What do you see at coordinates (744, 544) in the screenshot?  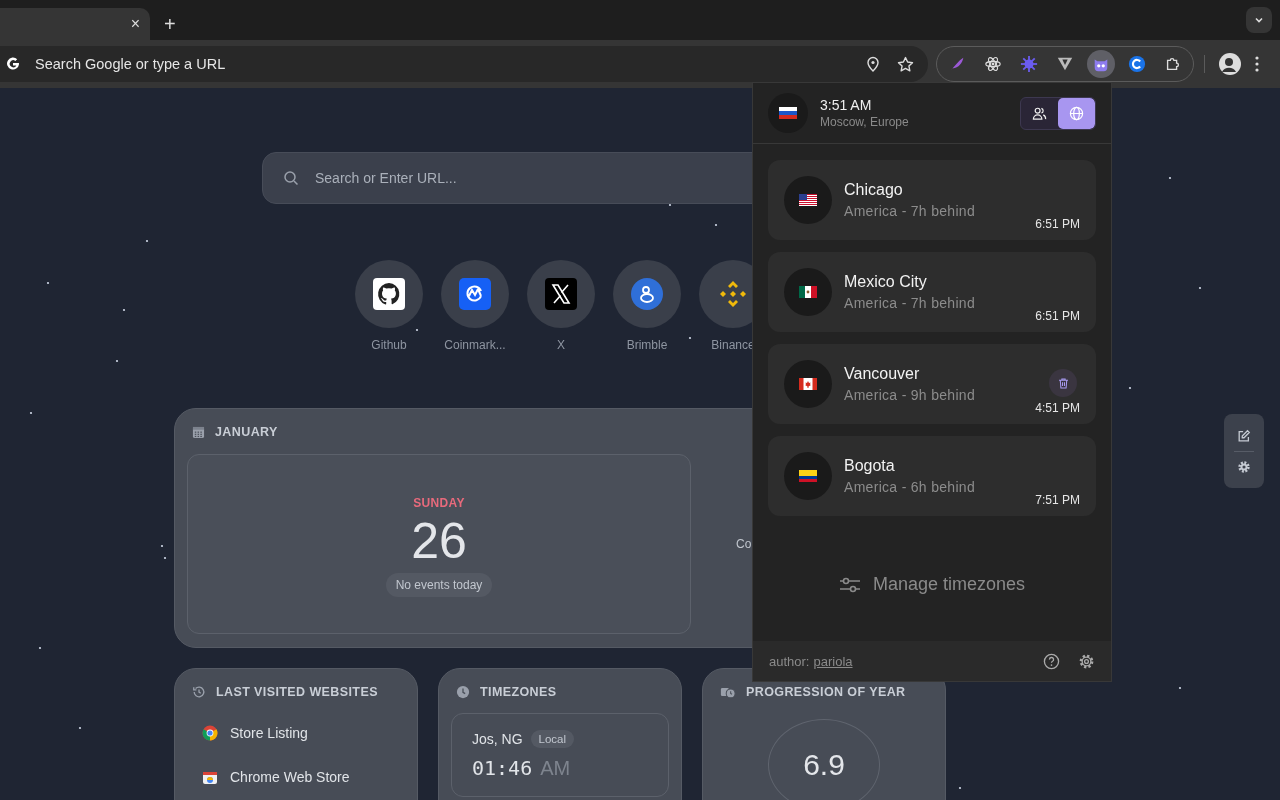 I see `calendar-side-text: Co` at bounding box center [744, 544].